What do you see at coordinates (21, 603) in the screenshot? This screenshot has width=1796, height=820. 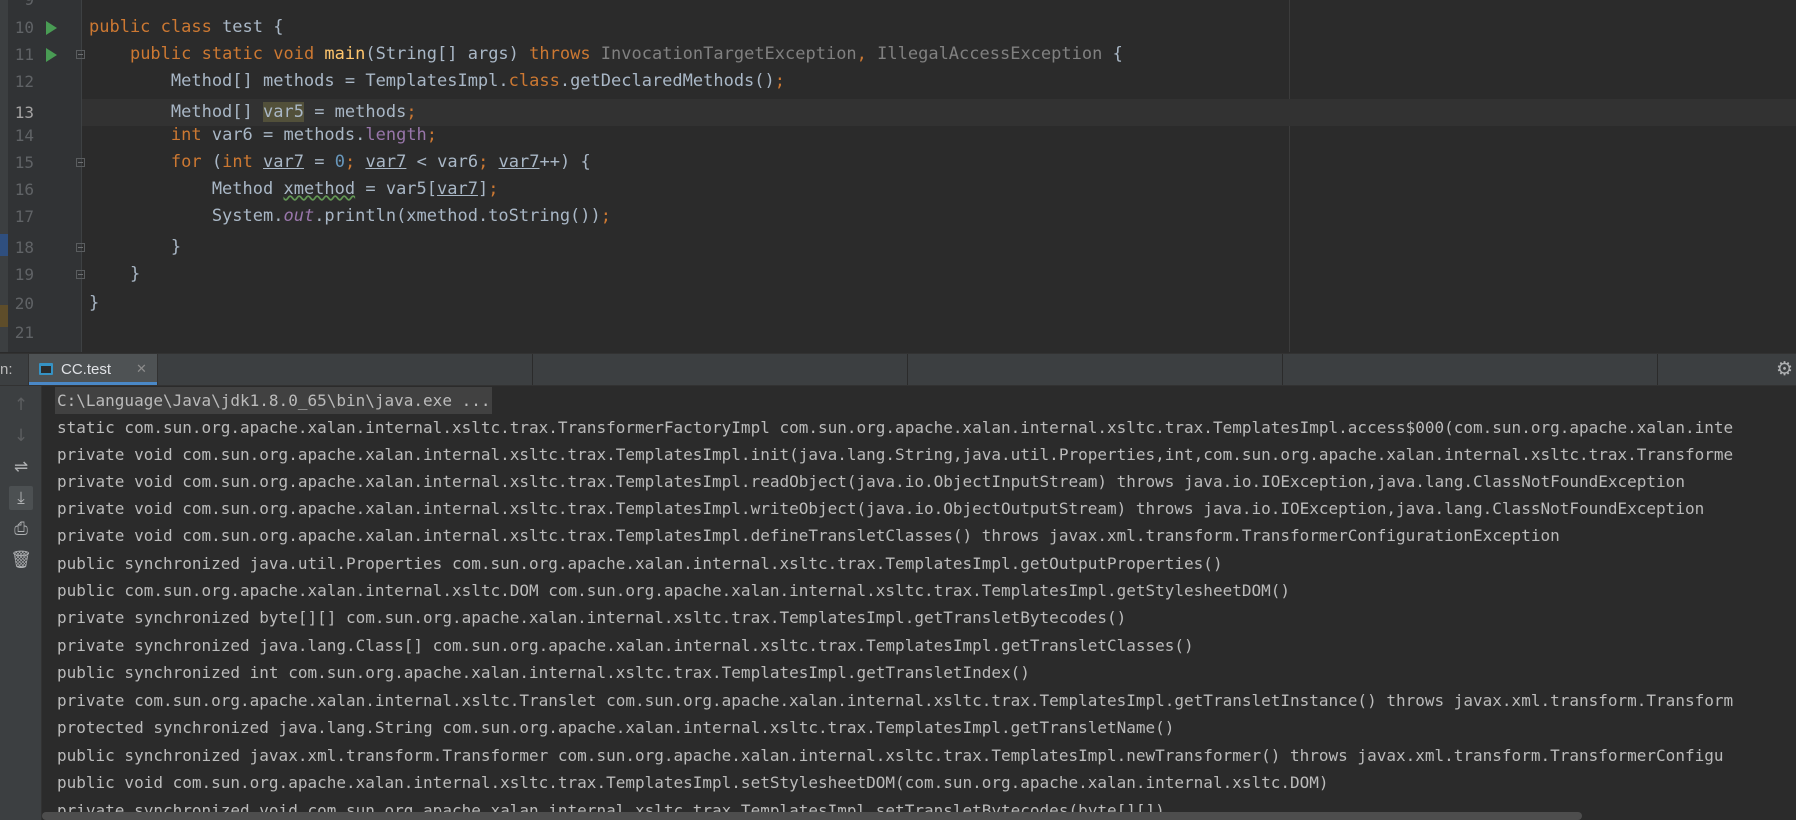 I see `console-toolbar: ↑ ↓ ⇌ ⤓ ⎙ 🗑` at bounding box center [21, 603].